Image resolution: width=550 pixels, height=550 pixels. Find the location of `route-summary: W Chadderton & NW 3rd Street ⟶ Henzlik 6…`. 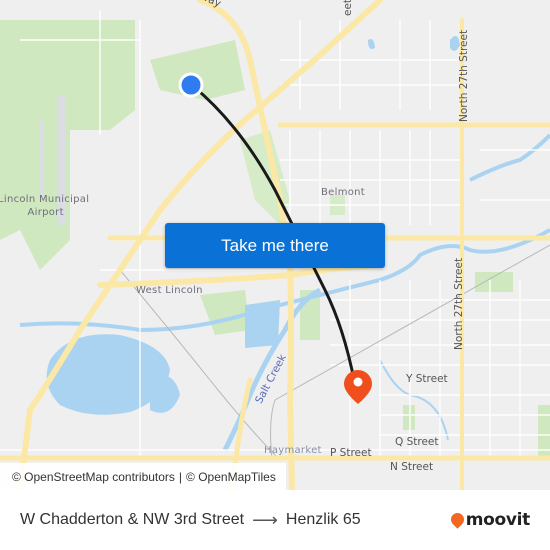

route-summary: W Chadderton & NW 3rd Street ⟶ Henzlik 6… is located at coordinates (190, 520).